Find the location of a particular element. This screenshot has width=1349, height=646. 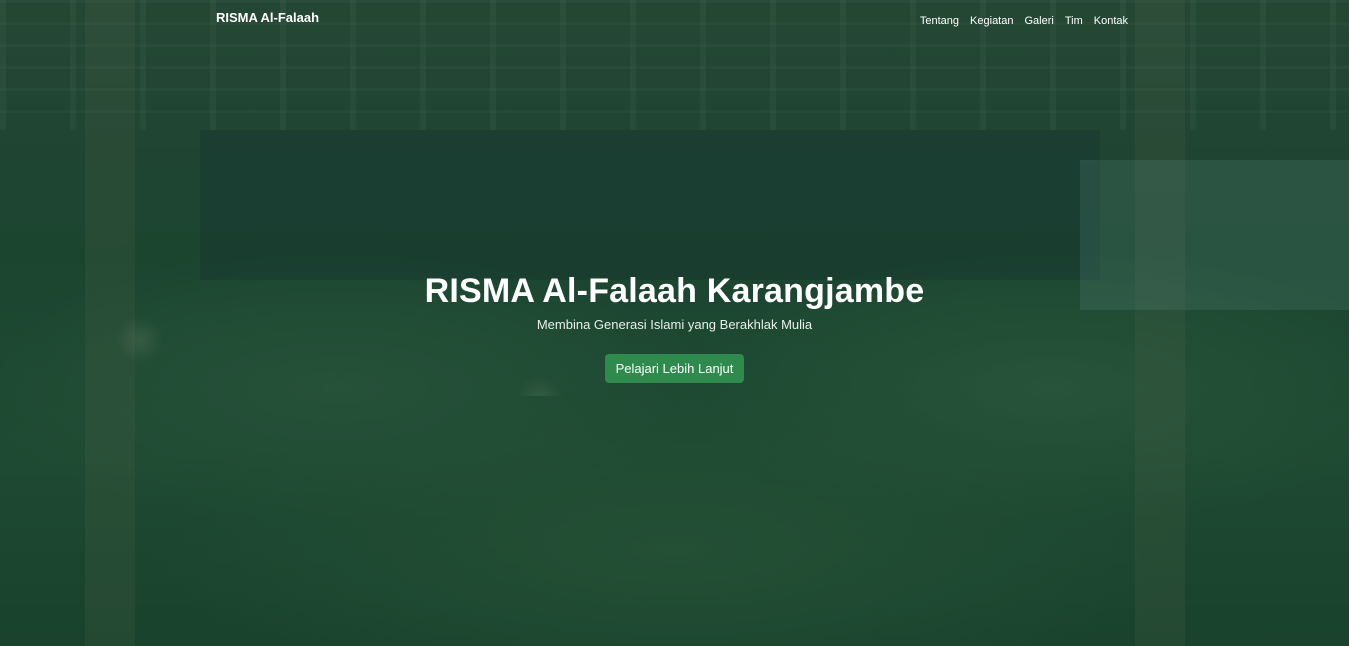

nav-link-tentang: Tentang is located at coordinates (939, 21).